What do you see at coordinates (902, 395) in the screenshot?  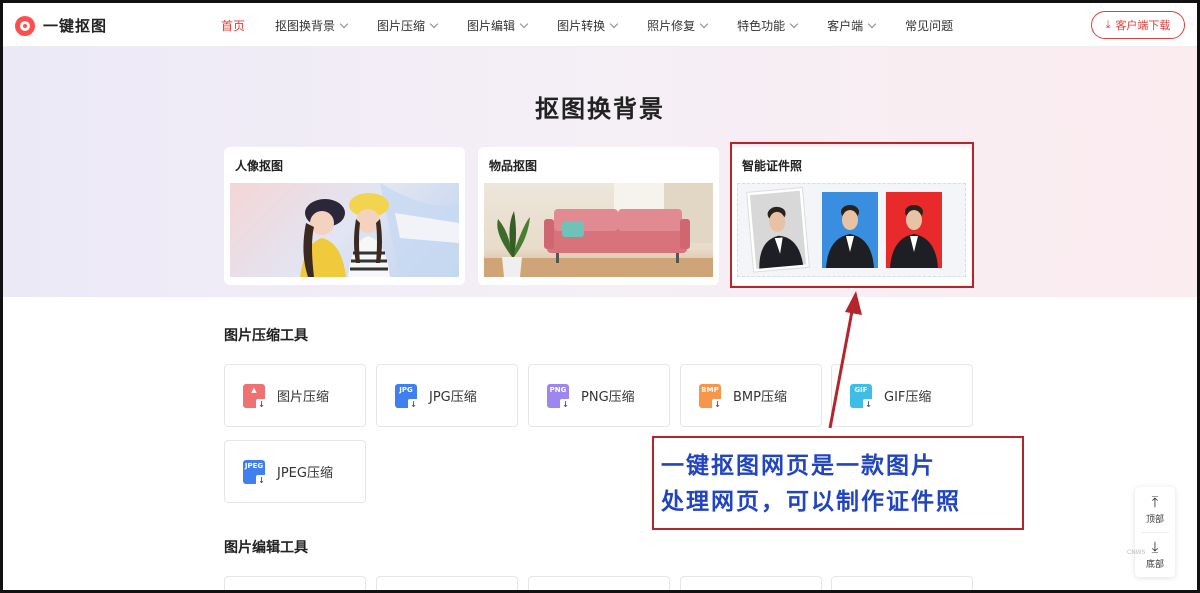 I see `tool-gif-compress: GIF GIF压缩` at bounding box center [902, 395].